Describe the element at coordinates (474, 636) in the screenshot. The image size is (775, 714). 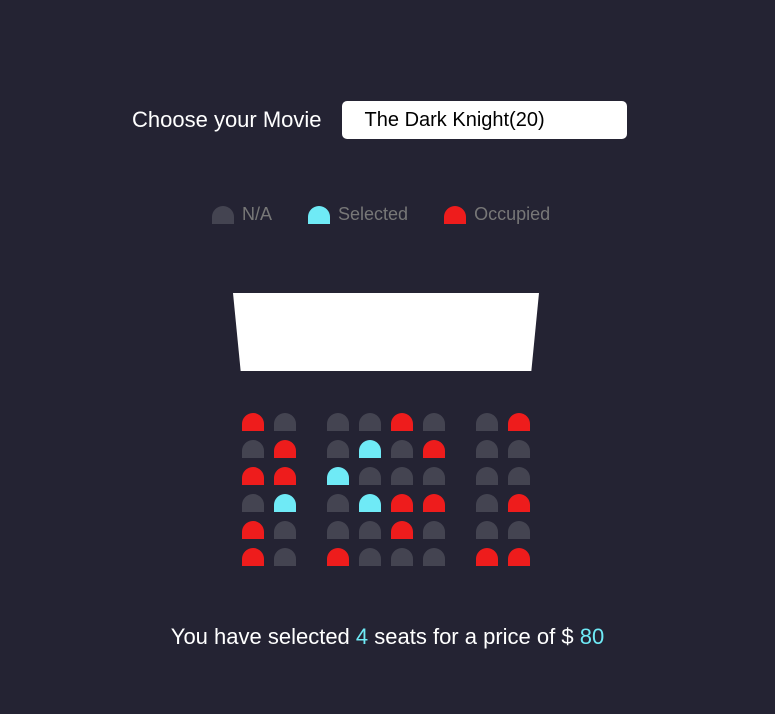
I see `summary-middle: seats for a price of $` at that location.